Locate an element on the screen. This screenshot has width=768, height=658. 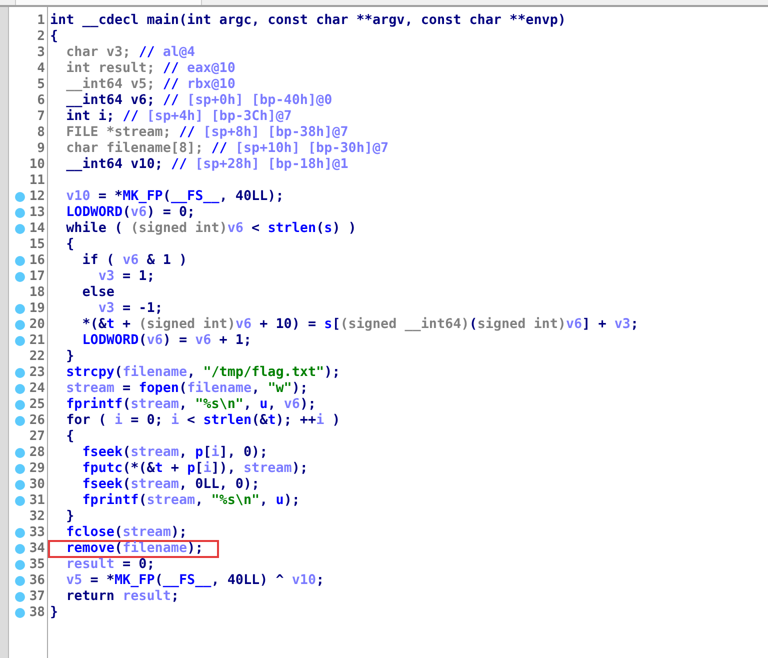
code-line: for ( i = 0; i < strlen(&t); ++i ) is located at coordinates (202, 421).